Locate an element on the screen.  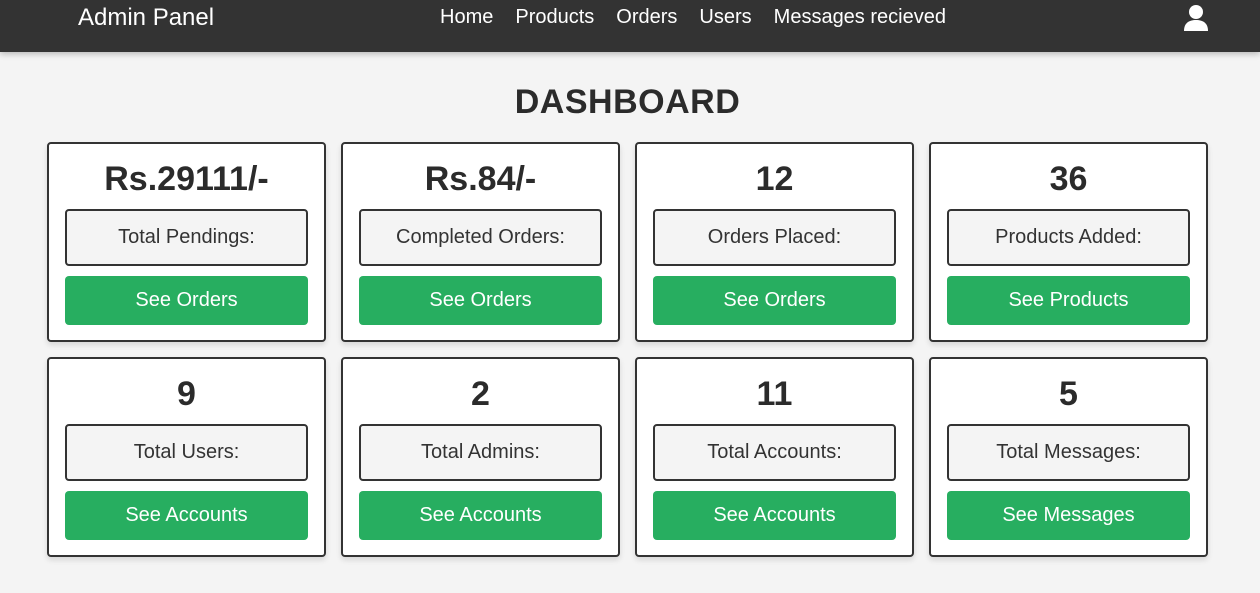
card-total-accounts: 11 Total Accounts: See Accounts is located at coordinates (774, 457).